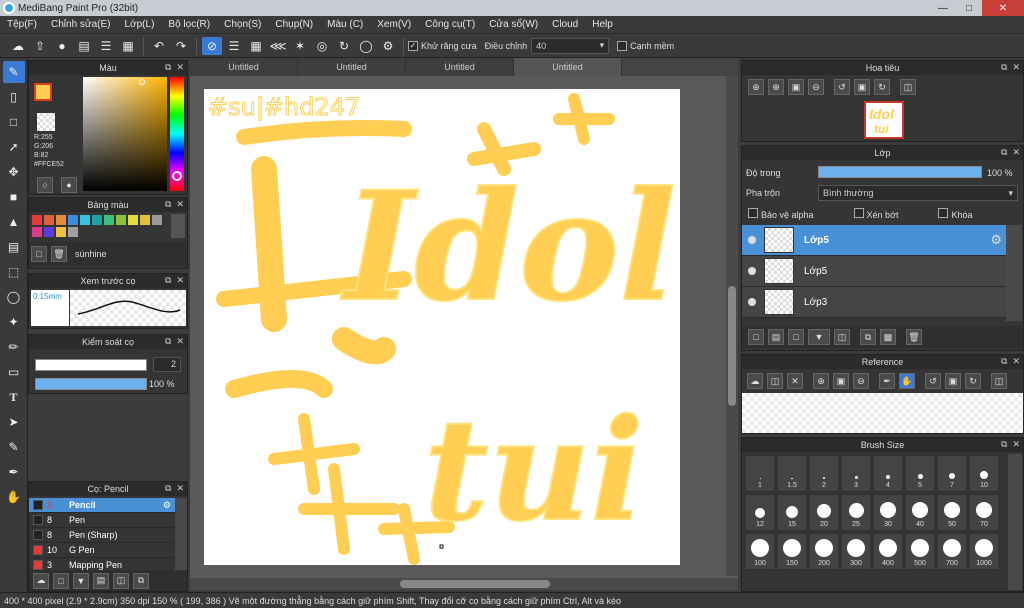 This screenshot has height=608, width=1024. Describe the element at coordinates (14, 397) in the screenshot. I see `text-tool-icon: T` at that location.